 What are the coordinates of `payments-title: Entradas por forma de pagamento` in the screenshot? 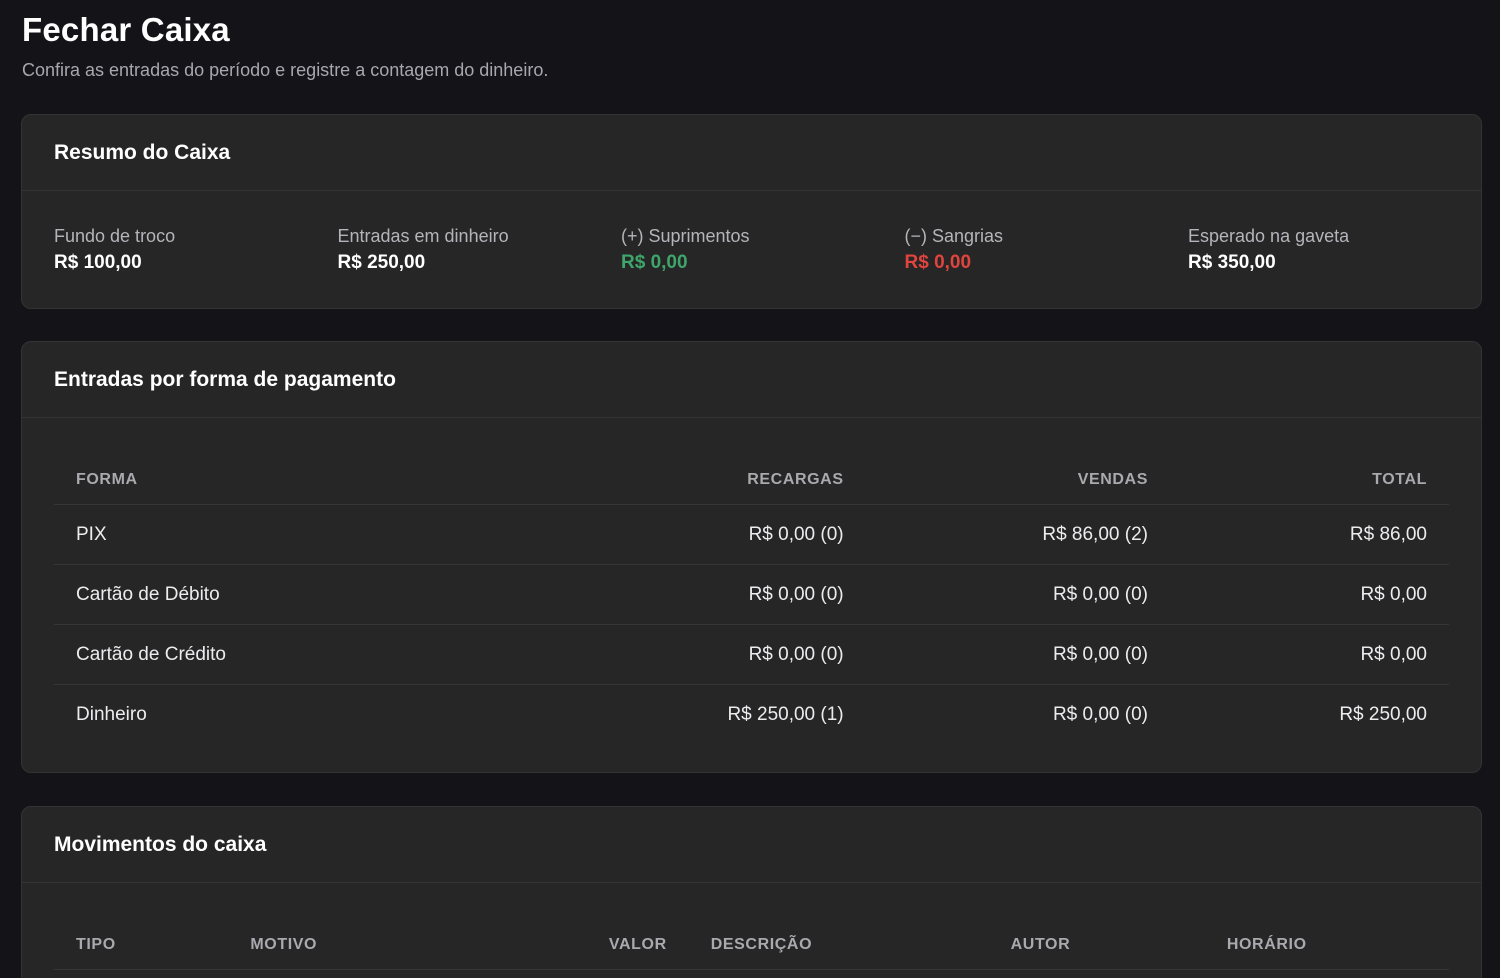 It's located at (225, 379).